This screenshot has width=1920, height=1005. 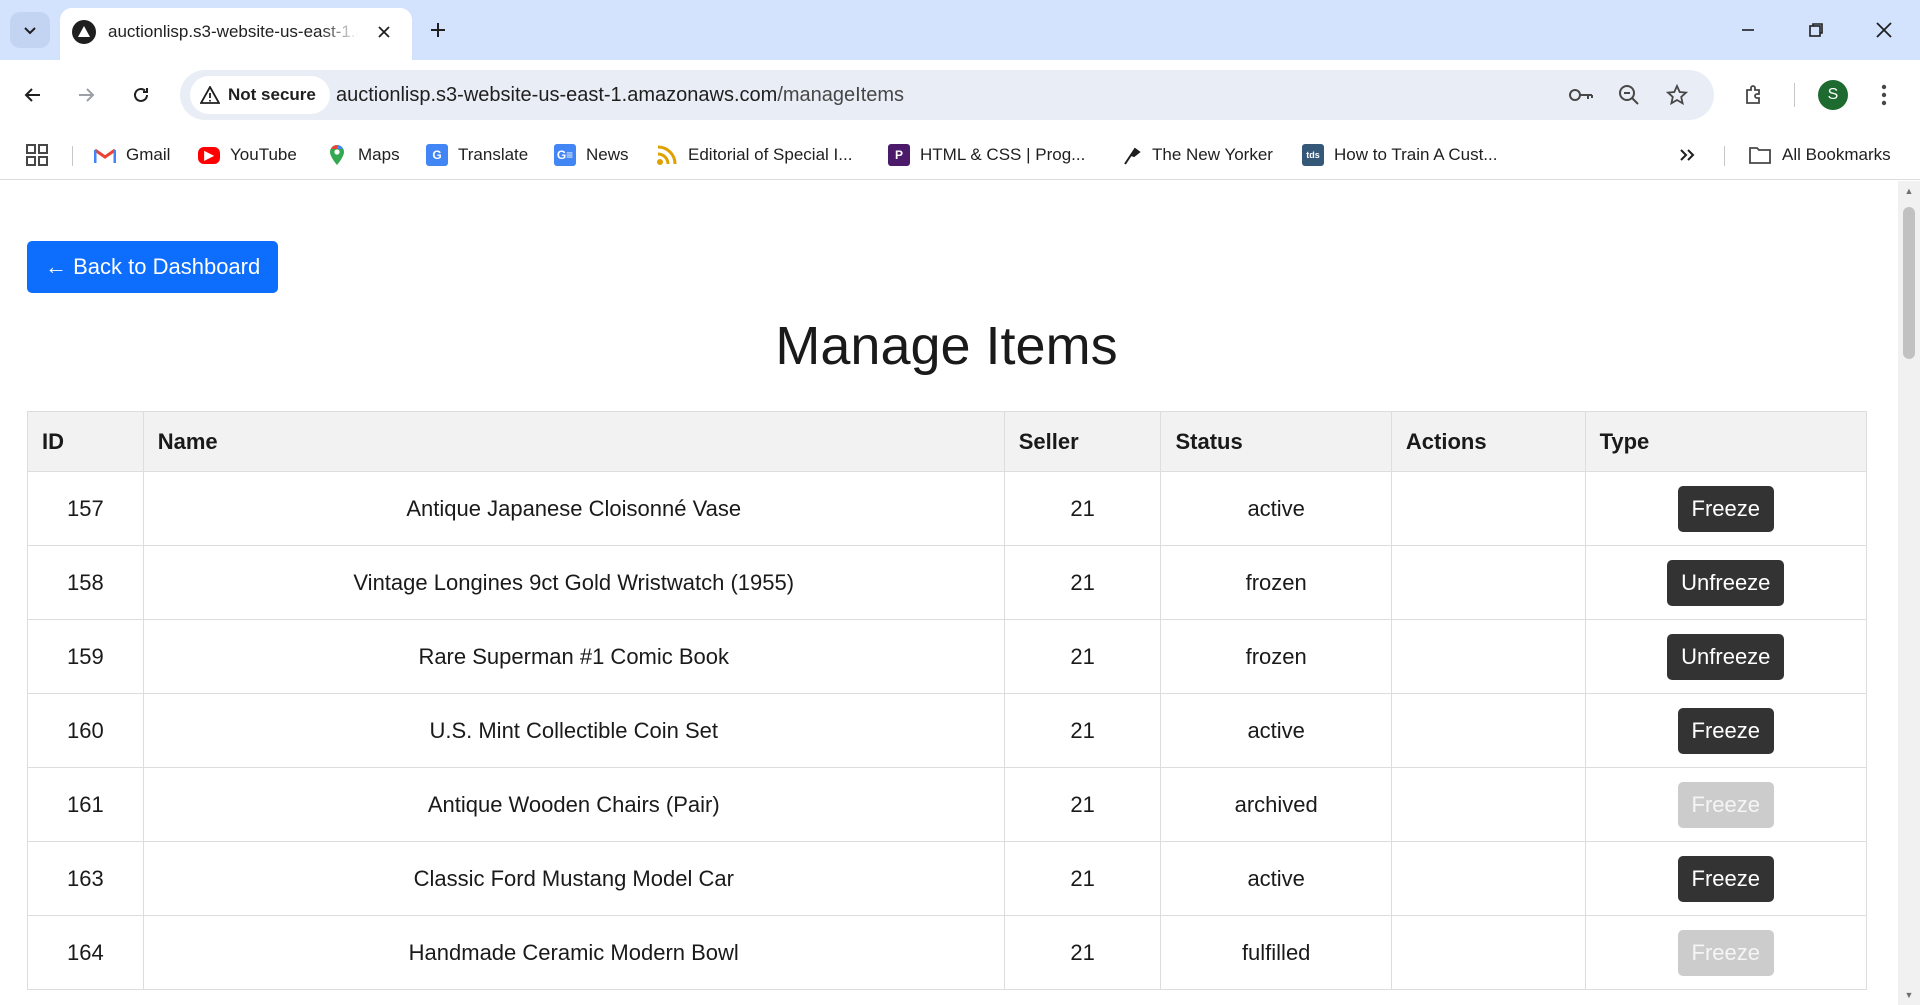 I want to click on bookmark-news: G≡ News, so click(x=591, y=155).